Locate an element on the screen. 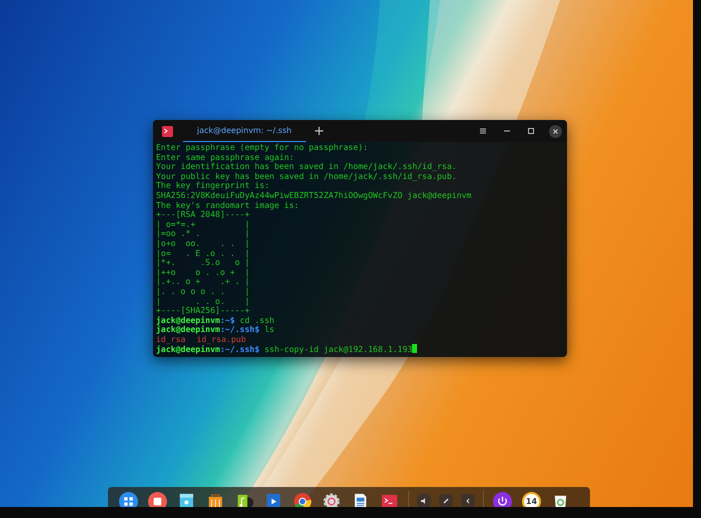 The image size is (701, 518). terminal-output-line: |=oo .* . | is located at coordinates (203, 234).